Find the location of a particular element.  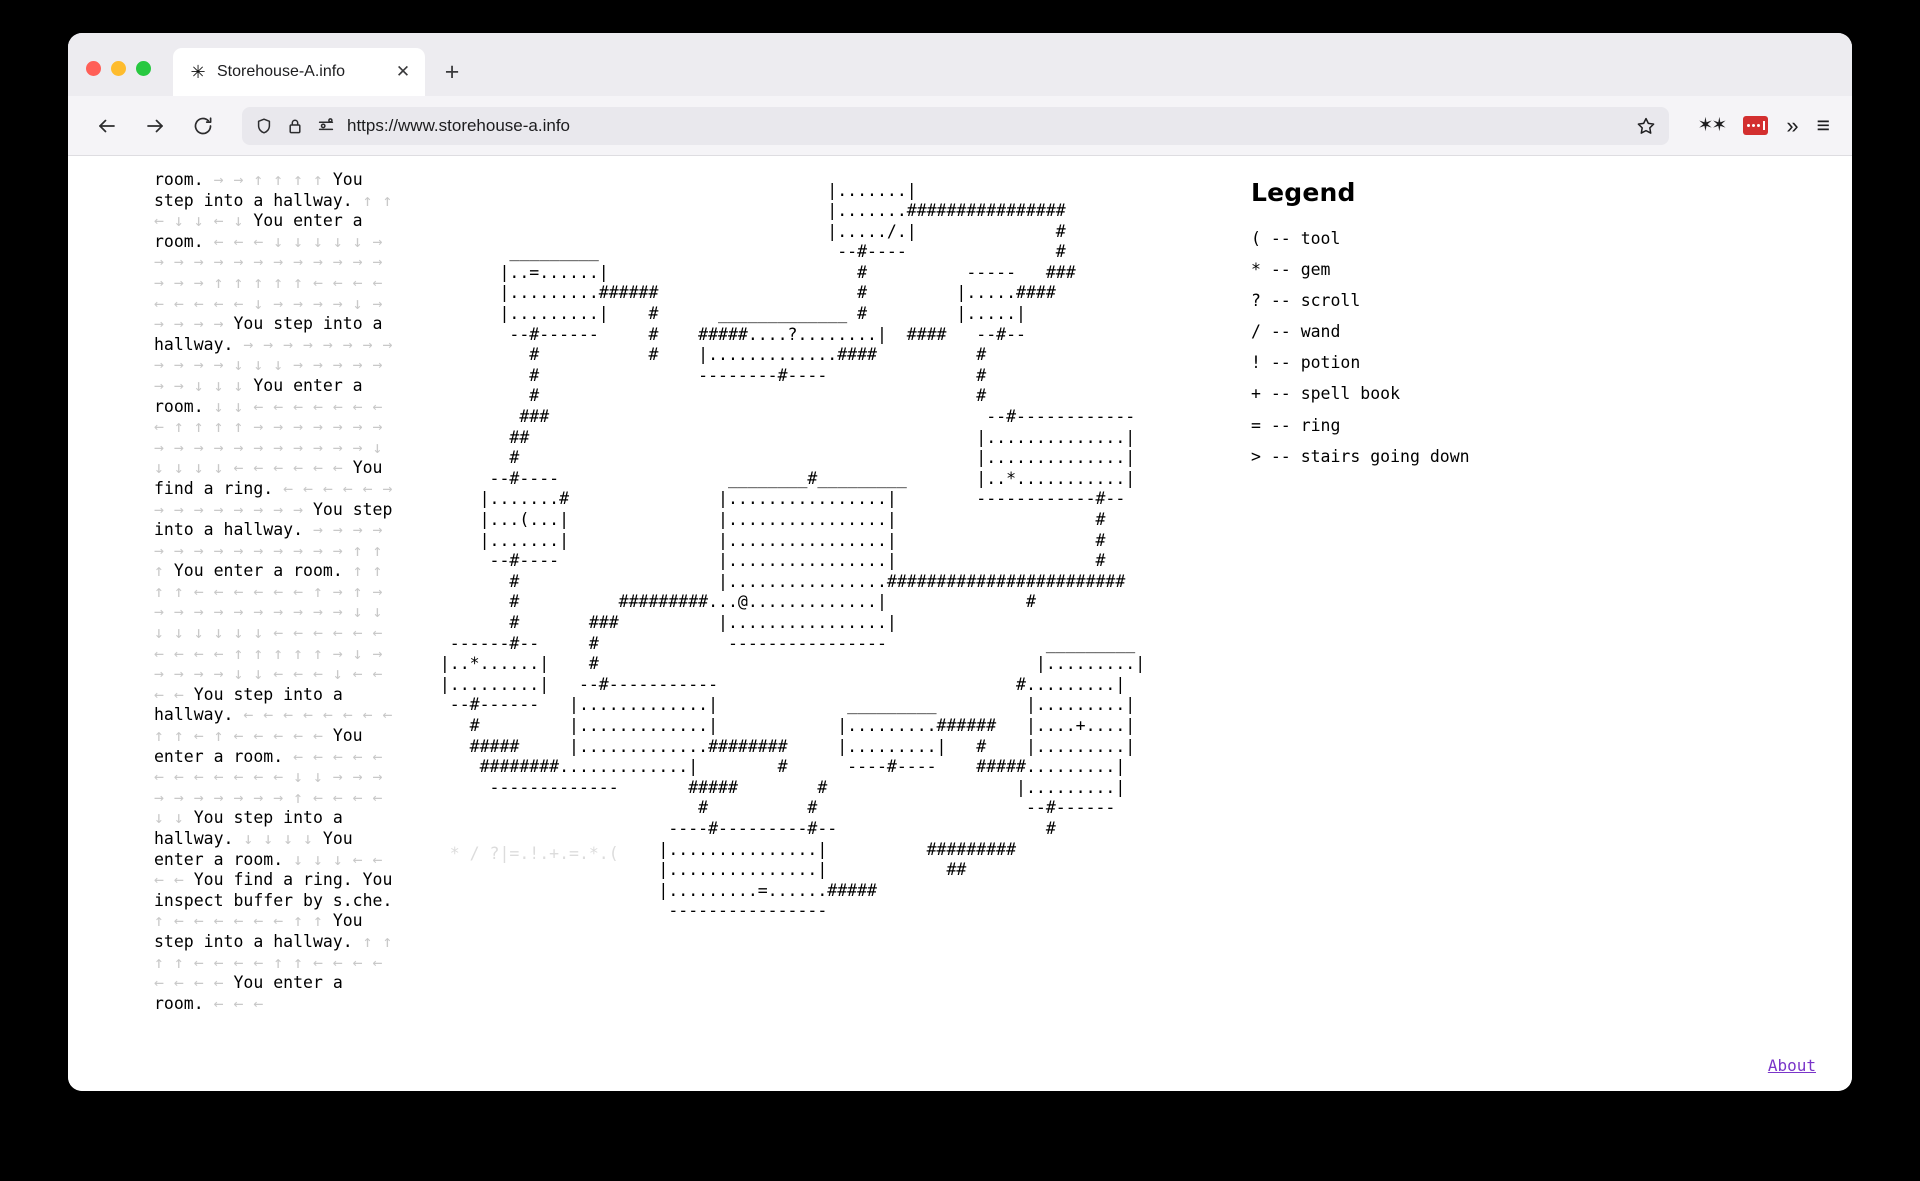

log-movement-noise: → → ↑ ↑ ↑ ↑ is located at coordinates (273, 179).